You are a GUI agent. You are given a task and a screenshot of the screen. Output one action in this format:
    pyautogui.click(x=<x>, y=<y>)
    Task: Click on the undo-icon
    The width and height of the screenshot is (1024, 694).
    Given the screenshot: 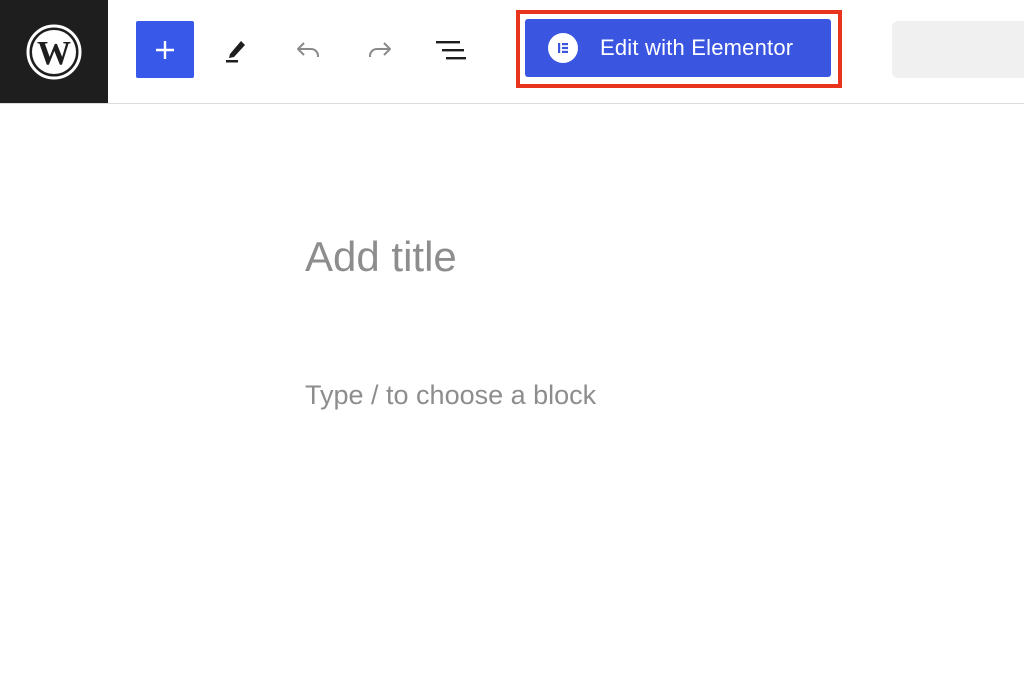 What is the action you would take?
    pyautogui.click(x=308, y=49)
    